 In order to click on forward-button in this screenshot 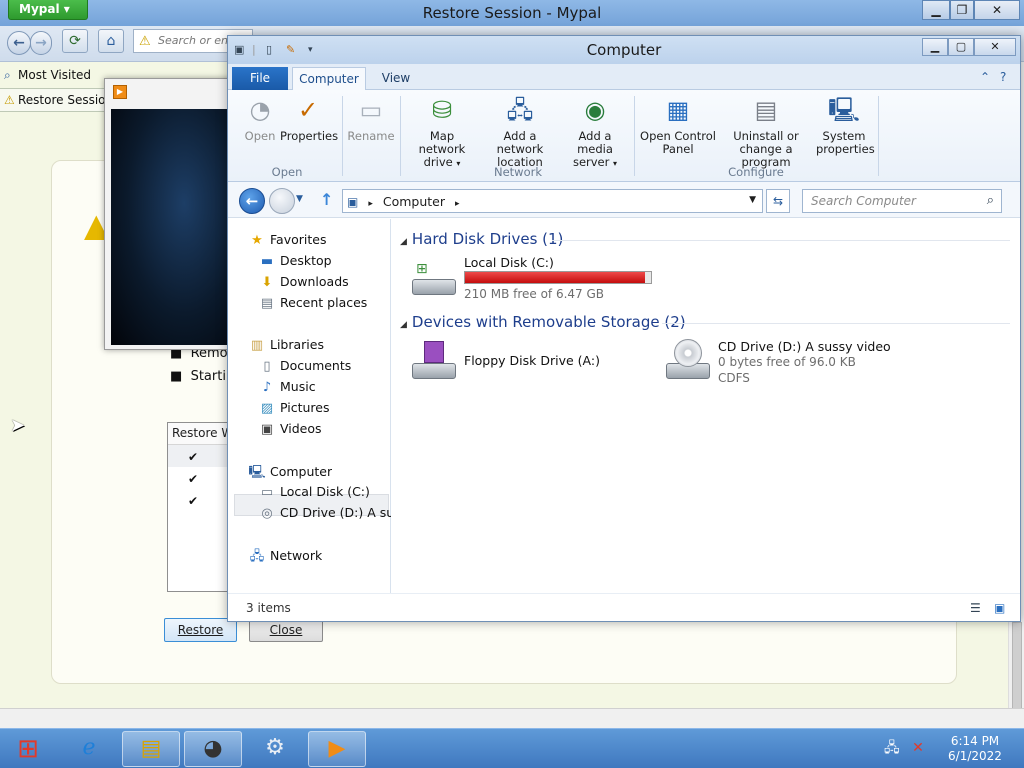, I will do `click(282, 201)`.